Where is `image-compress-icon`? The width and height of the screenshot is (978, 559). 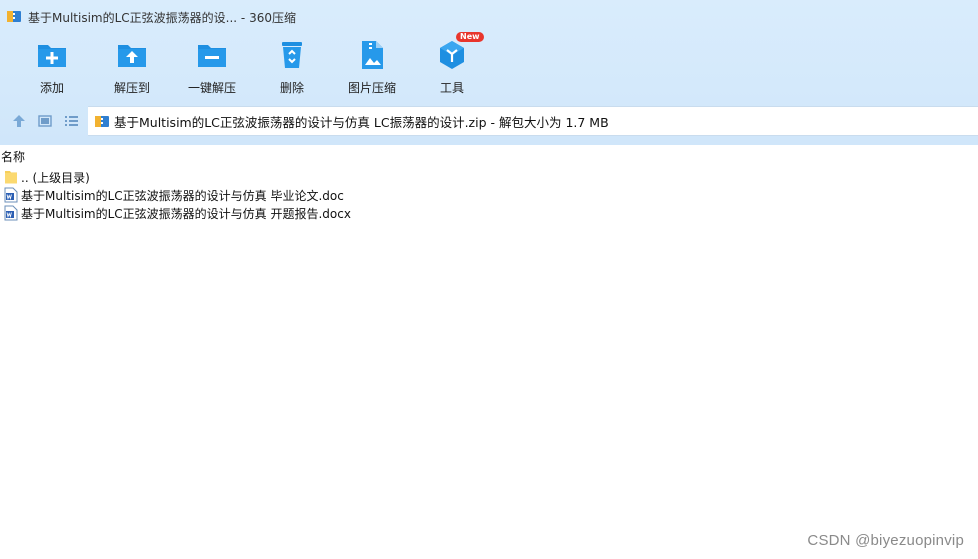 image-compress-icon is located at coordinates (372, 55).